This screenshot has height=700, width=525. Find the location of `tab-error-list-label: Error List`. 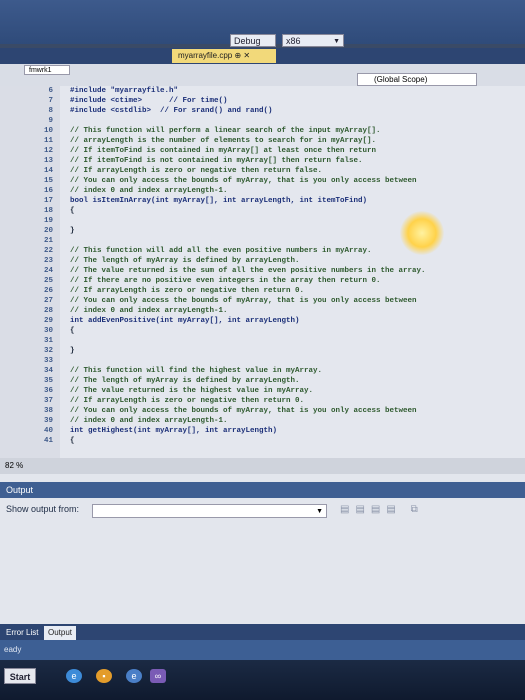

tab-error-list-label: Error List is located at coordinates (22, 632).